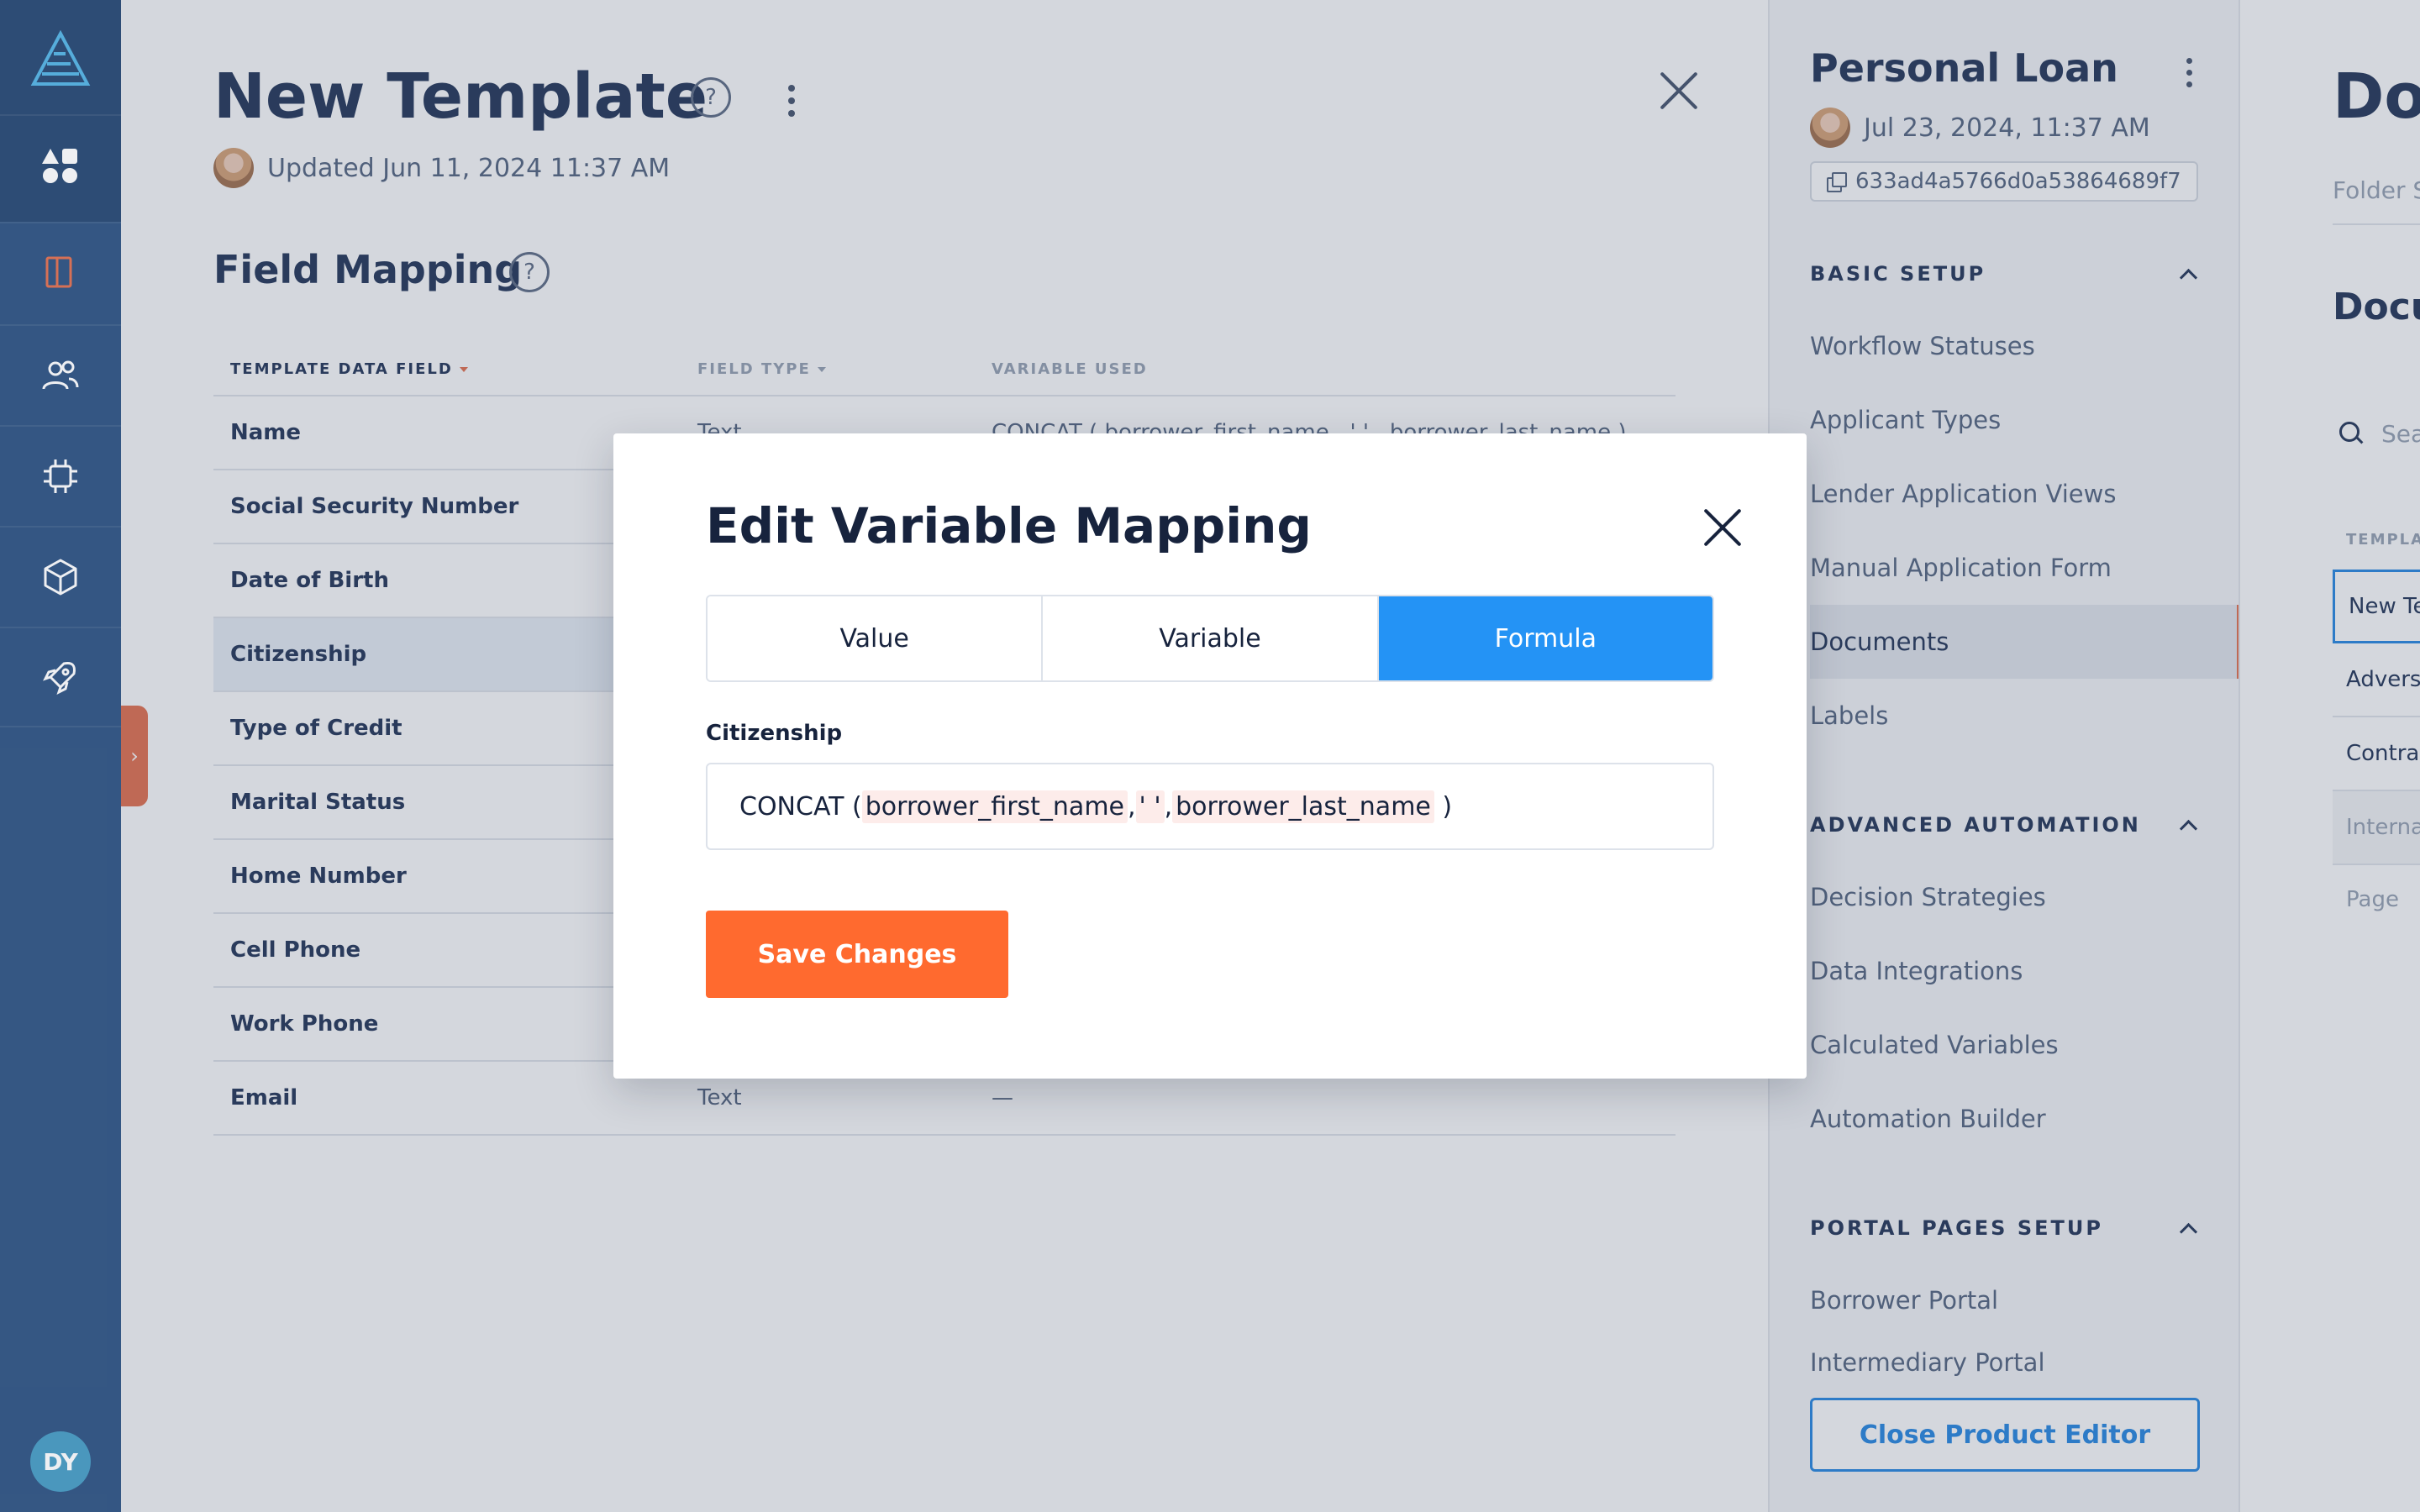  I want to click on save-changes-button: Save Changes, so click(857, 954).